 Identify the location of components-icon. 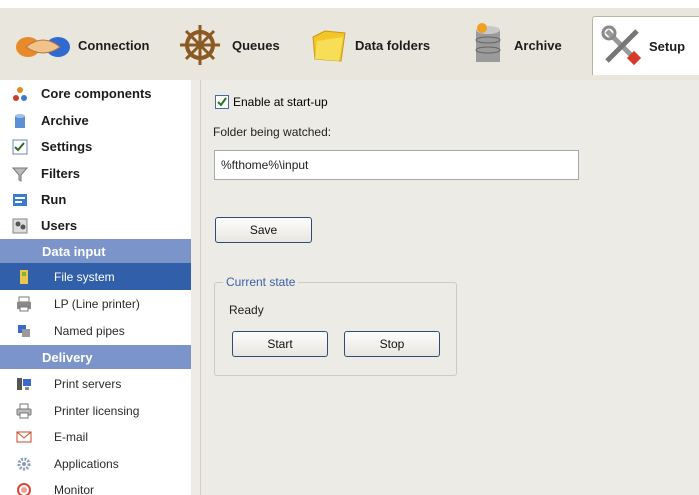
(20, 94).